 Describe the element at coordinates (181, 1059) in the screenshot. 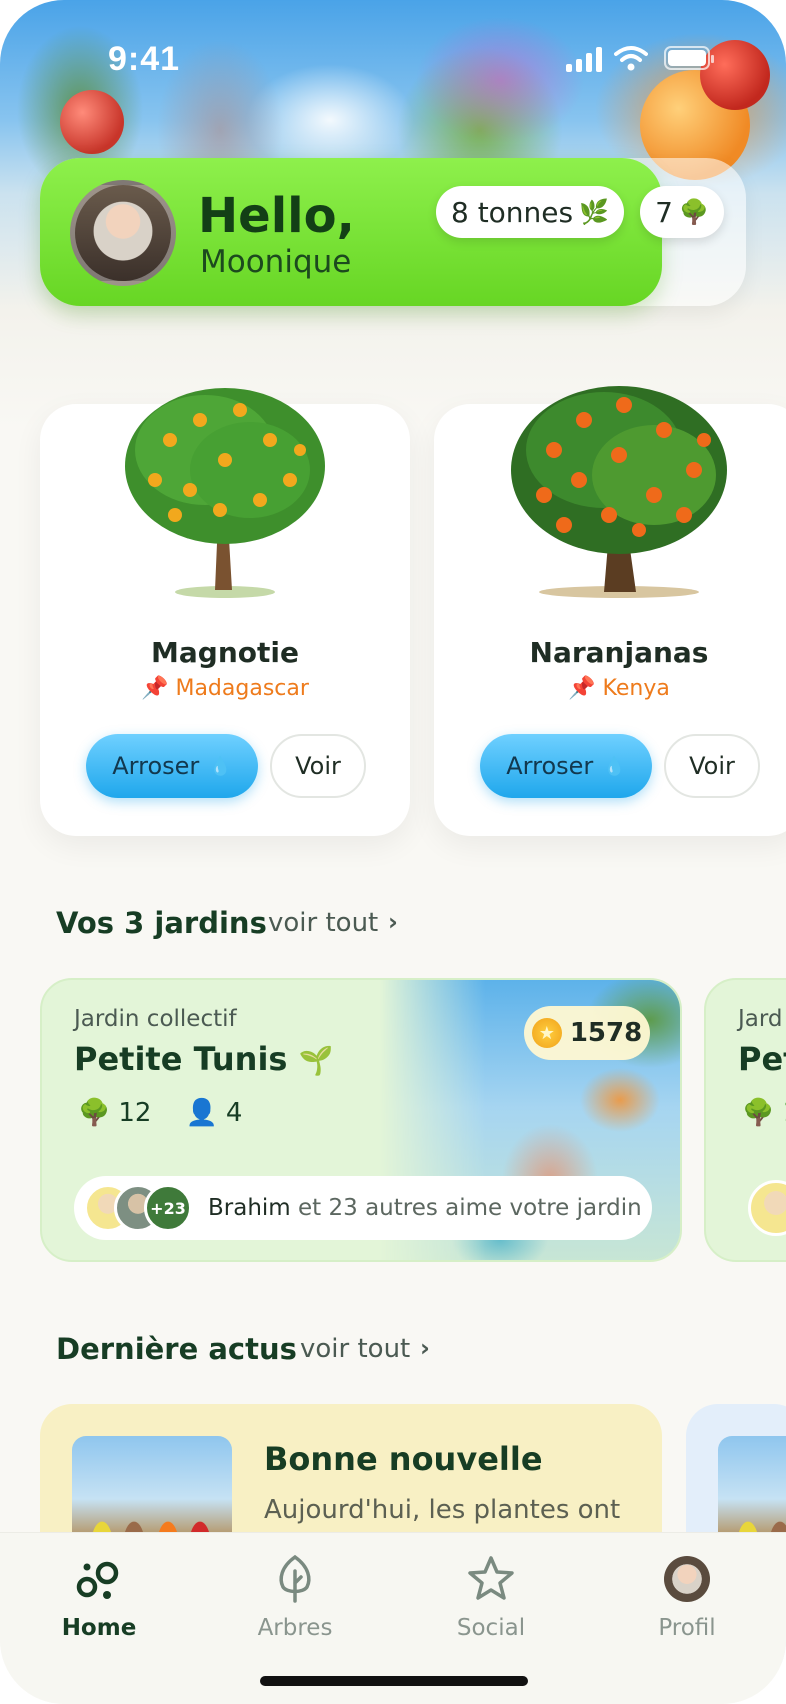

I see `garden-name-label: Petite Tunis` at that location.